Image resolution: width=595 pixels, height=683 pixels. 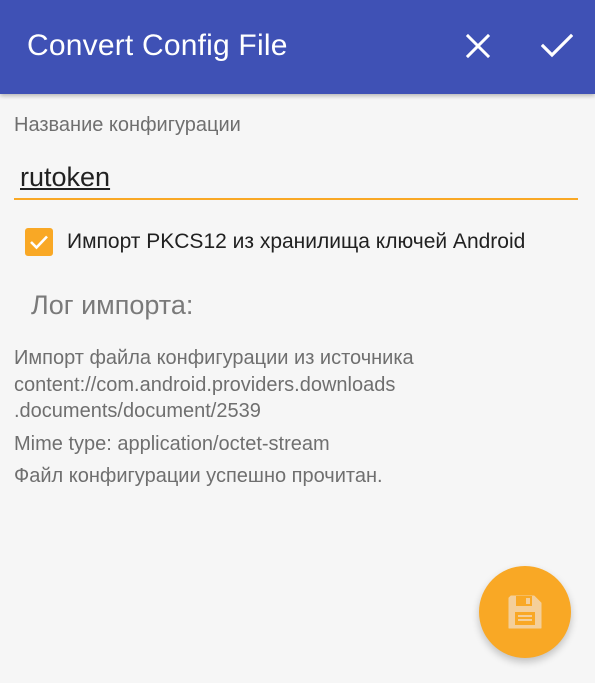 I want to click on log-title: Лог импорта:, so click(x=112, y=305).